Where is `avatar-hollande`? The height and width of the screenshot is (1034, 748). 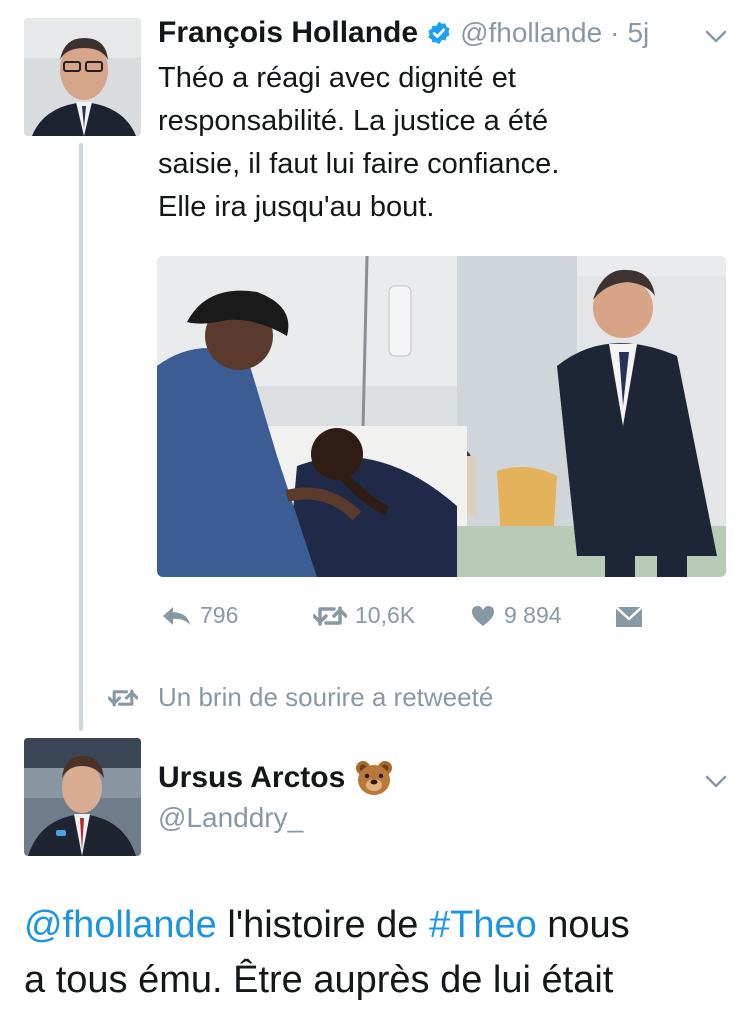
avatar-hollande is located at coordinates (82, 77).